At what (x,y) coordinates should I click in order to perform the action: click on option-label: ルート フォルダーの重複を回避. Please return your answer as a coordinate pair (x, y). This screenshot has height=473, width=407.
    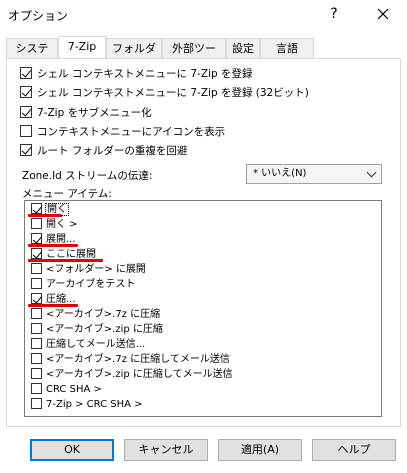
    Looking at the image, I should click on (112, 151).